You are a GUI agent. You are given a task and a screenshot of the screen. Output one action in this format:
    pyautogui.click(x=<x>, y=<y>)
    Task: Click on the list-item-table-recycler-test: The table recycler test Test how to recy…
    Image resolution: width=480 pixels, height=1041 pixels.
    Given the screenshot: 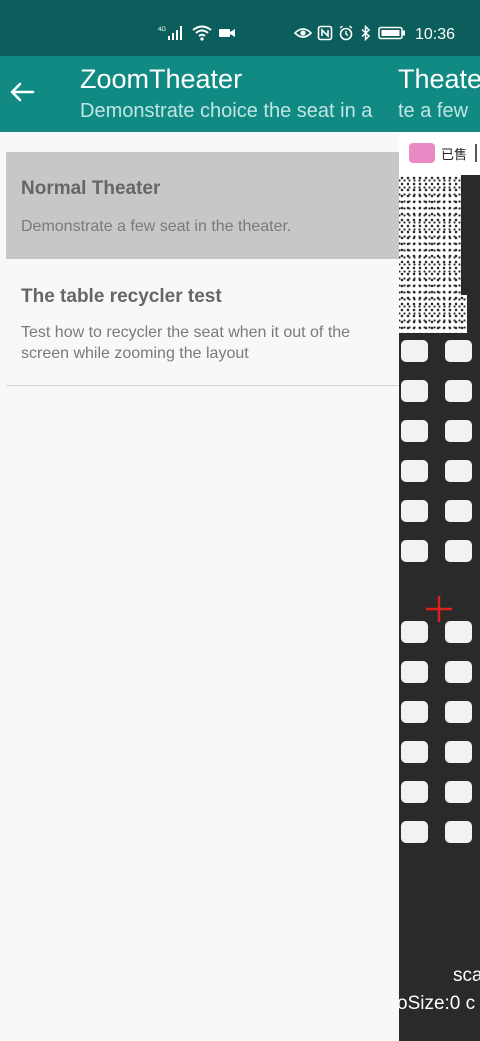 What is the action you would take?
    pyautogui.click(x=202, y=324)
    